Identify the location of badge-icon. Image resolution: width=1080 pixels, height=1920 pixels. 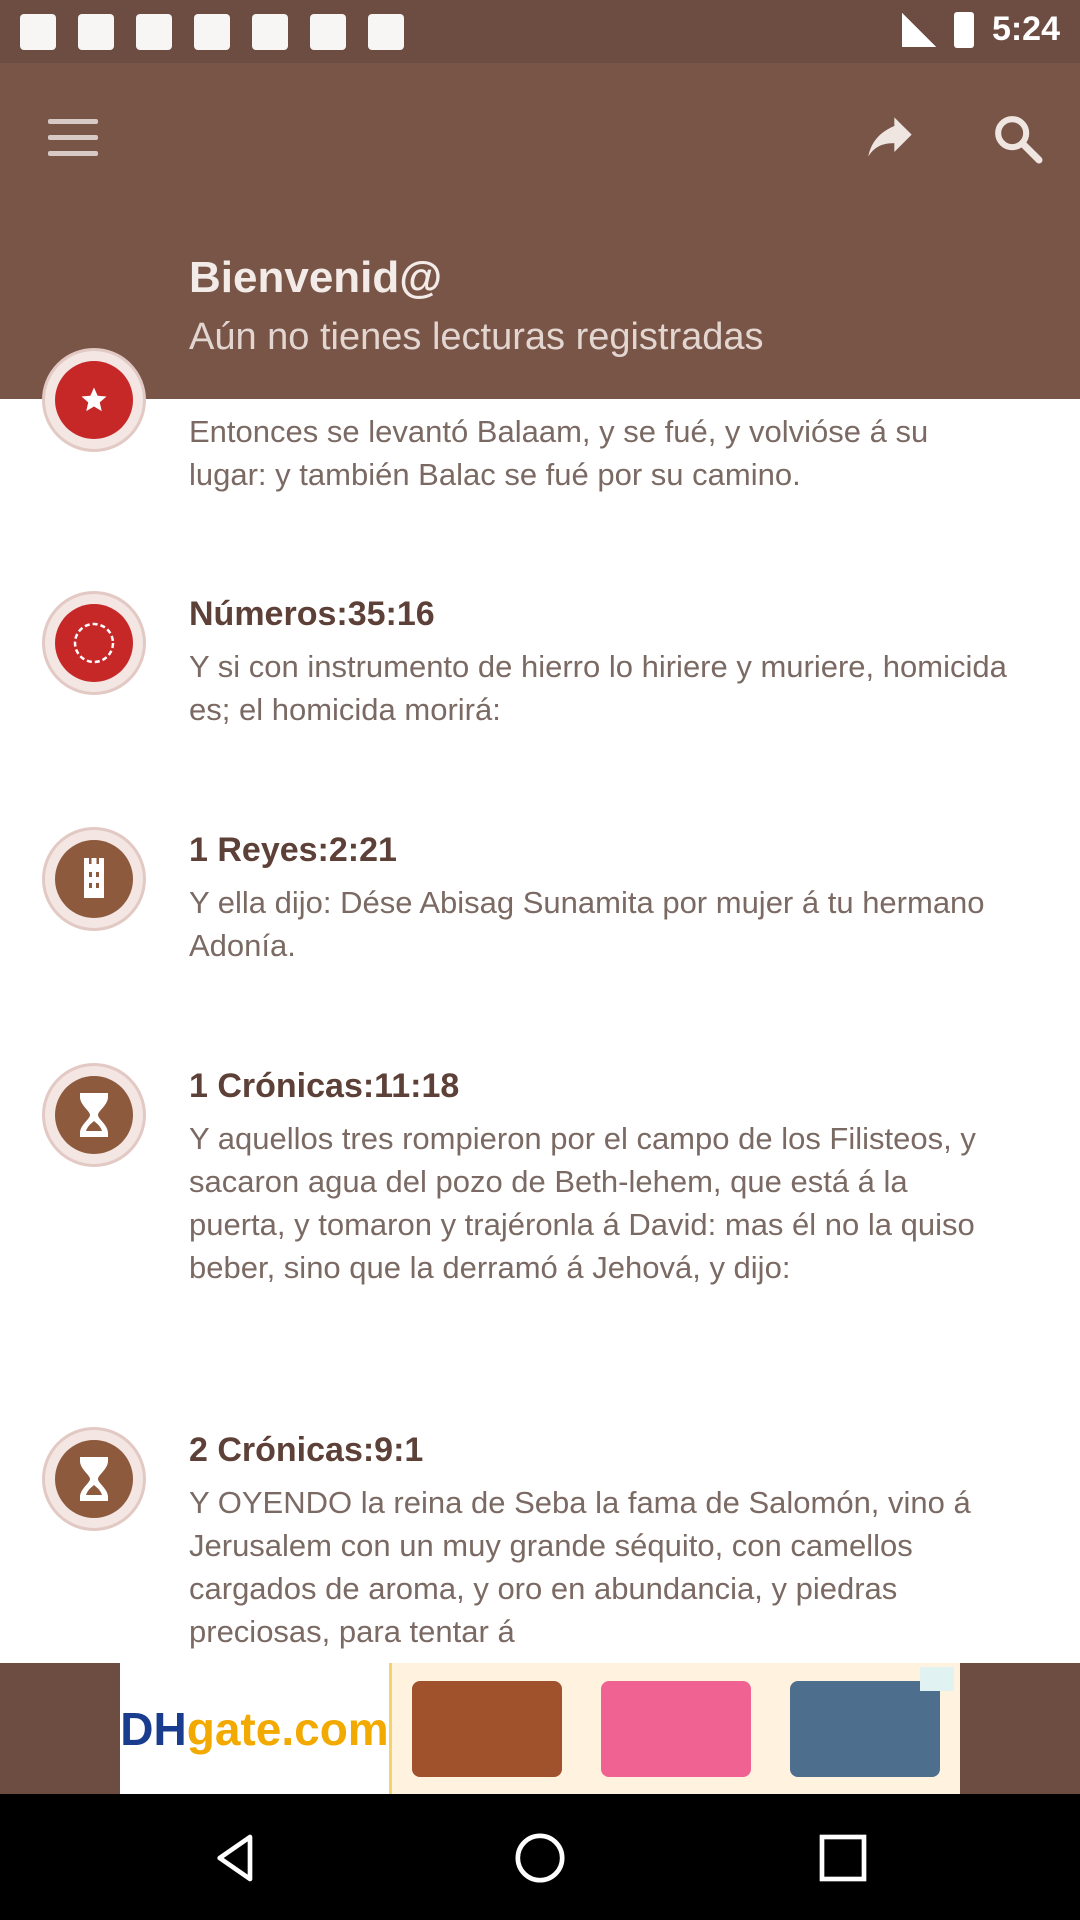
(94, 643).